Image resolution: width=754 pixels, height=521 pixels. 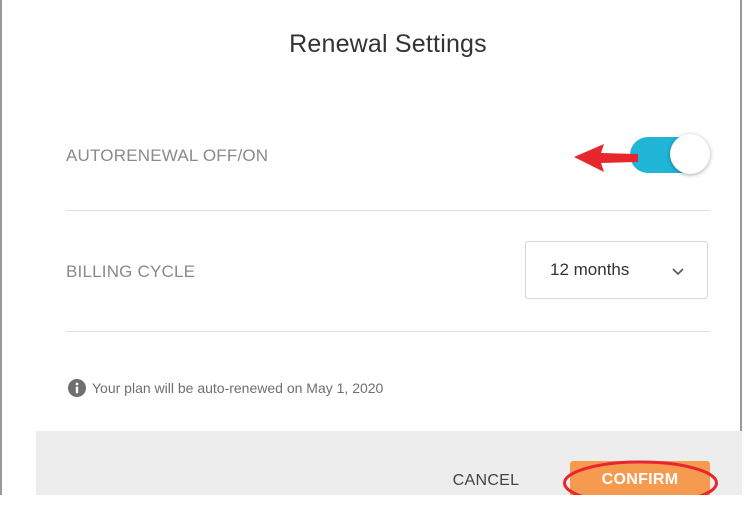 I want to click on billing-cycle-select: 12 months, so click(x=616, y=270).